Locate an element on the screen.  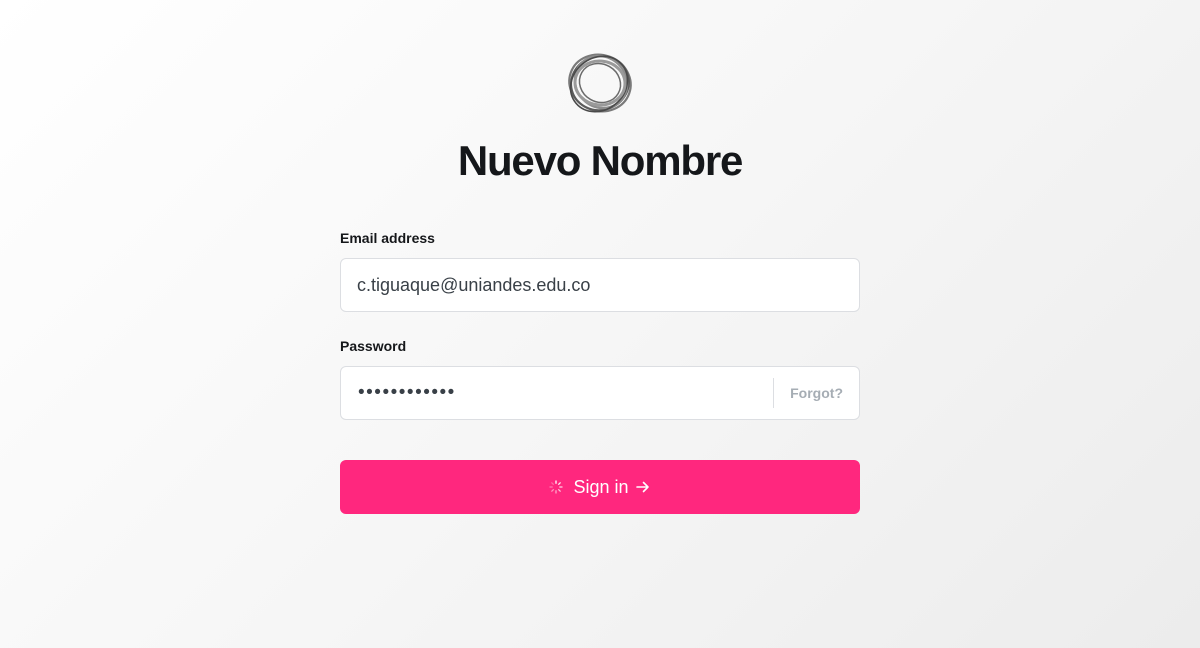
ring-logo-icon is located at coordinates (600, 83).